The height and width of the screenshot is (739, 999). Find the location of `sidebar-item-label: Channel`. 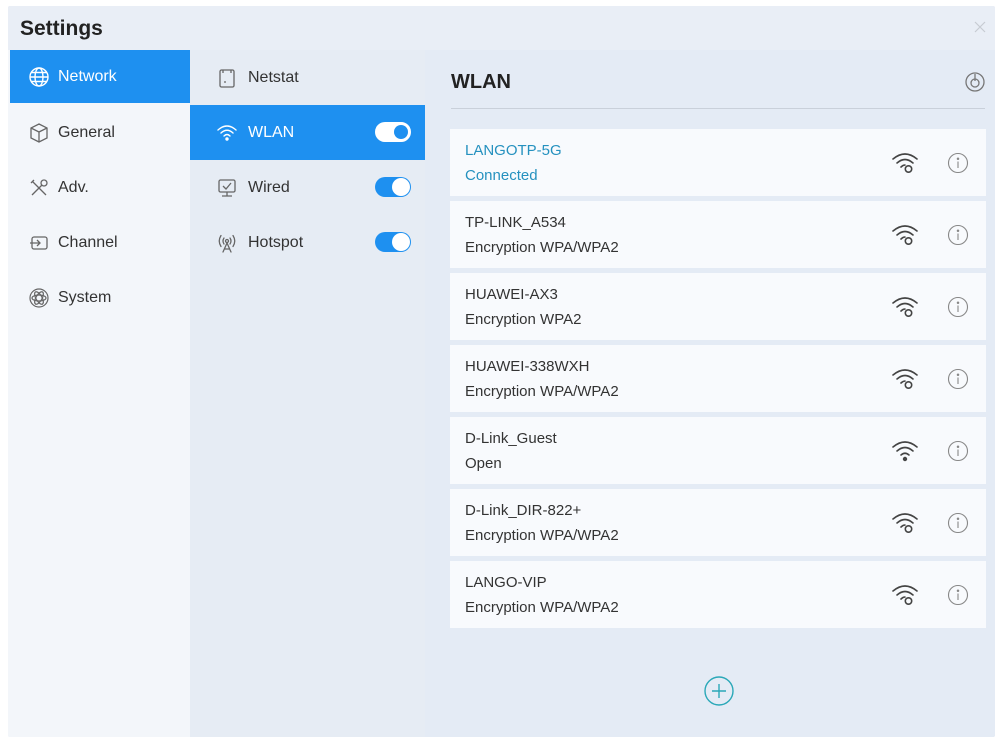

sidebar-item-label: Channel is located at coordinates (88, 242).